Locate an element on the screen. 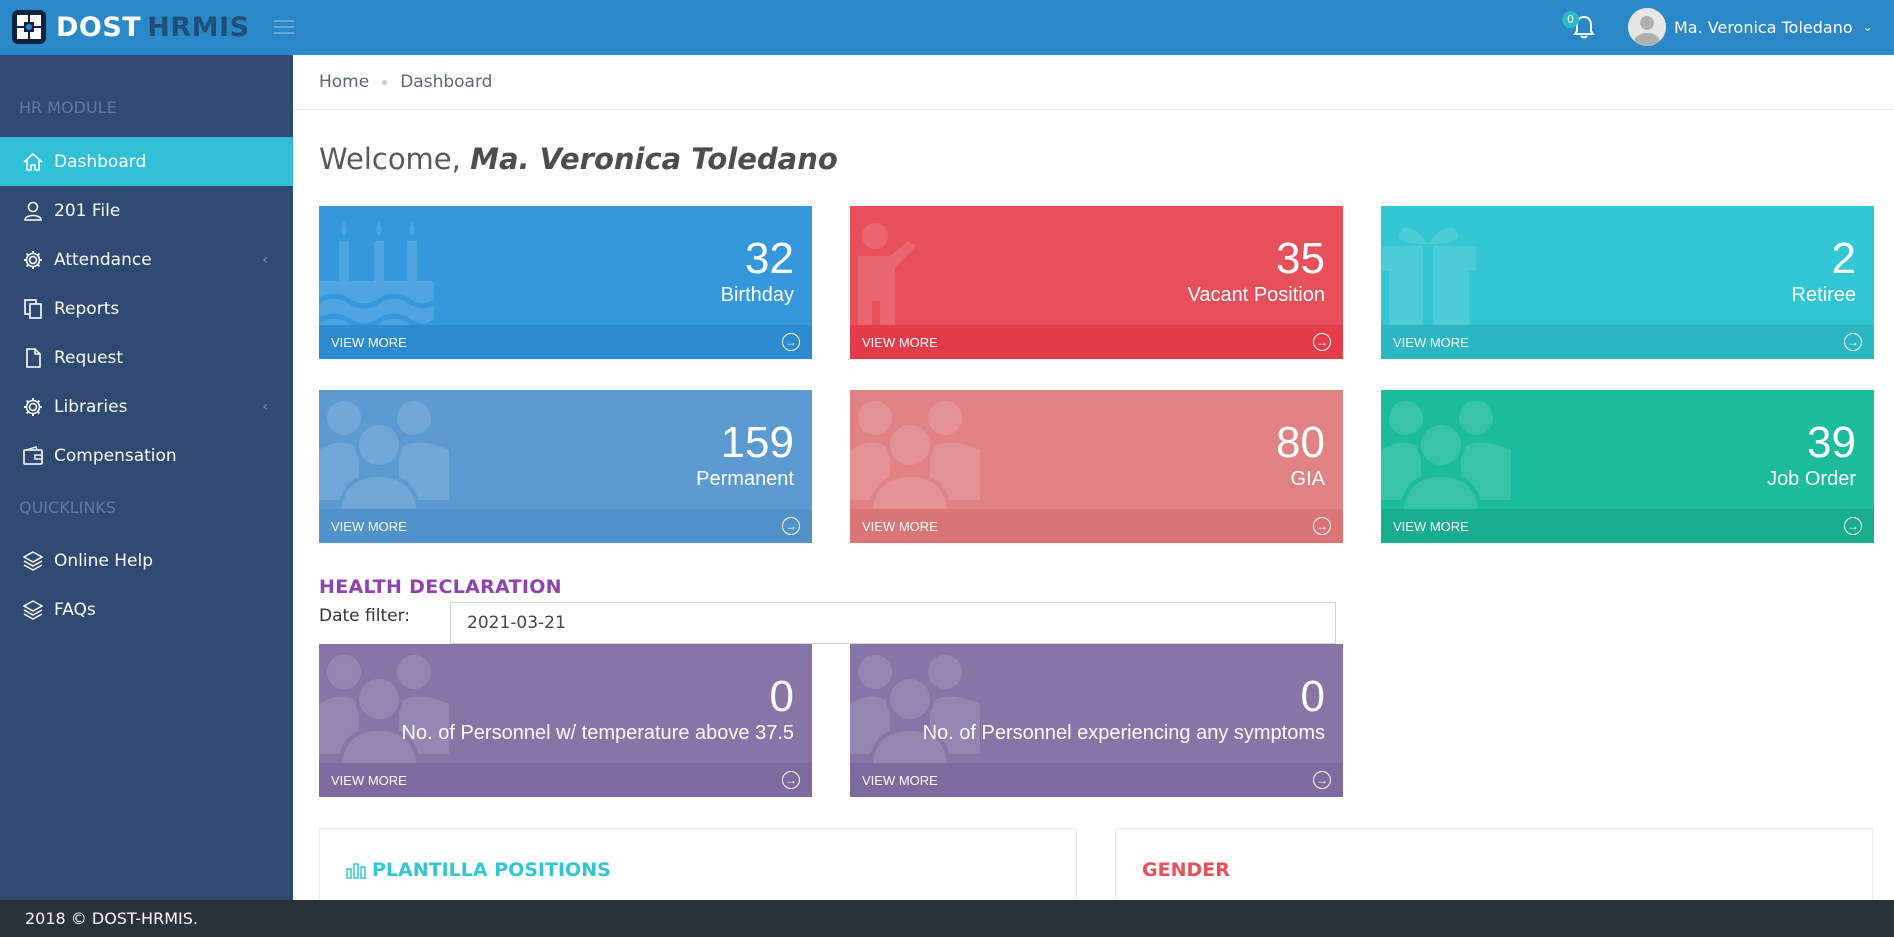 Image resolution: width=1894 pixels, height=937 pixels. card-label: Job Order is located at coordinates (1811, 479).